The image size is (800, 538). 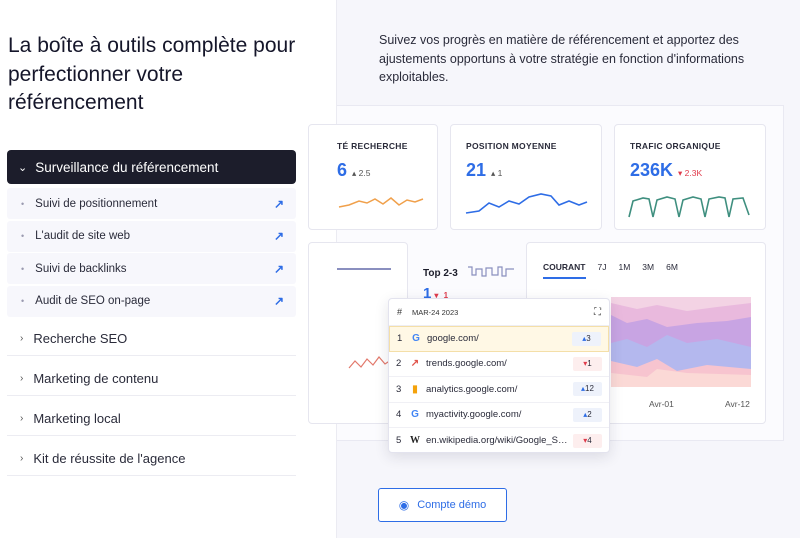 I want to click on trend-icon: ↗, so click(x=415, y=364).